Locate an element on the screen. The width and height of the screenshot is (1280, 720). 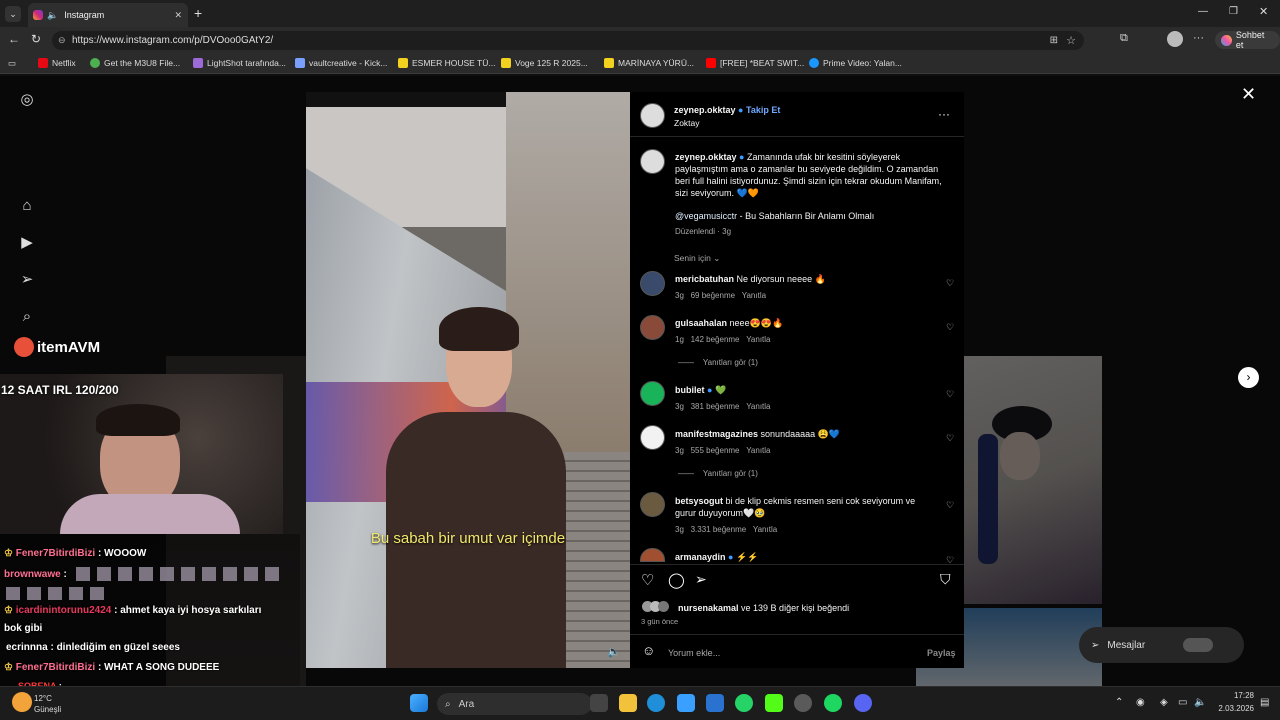
tab-instagram: 🔈 Instagram ✕ is located at coordinates (108, 15).